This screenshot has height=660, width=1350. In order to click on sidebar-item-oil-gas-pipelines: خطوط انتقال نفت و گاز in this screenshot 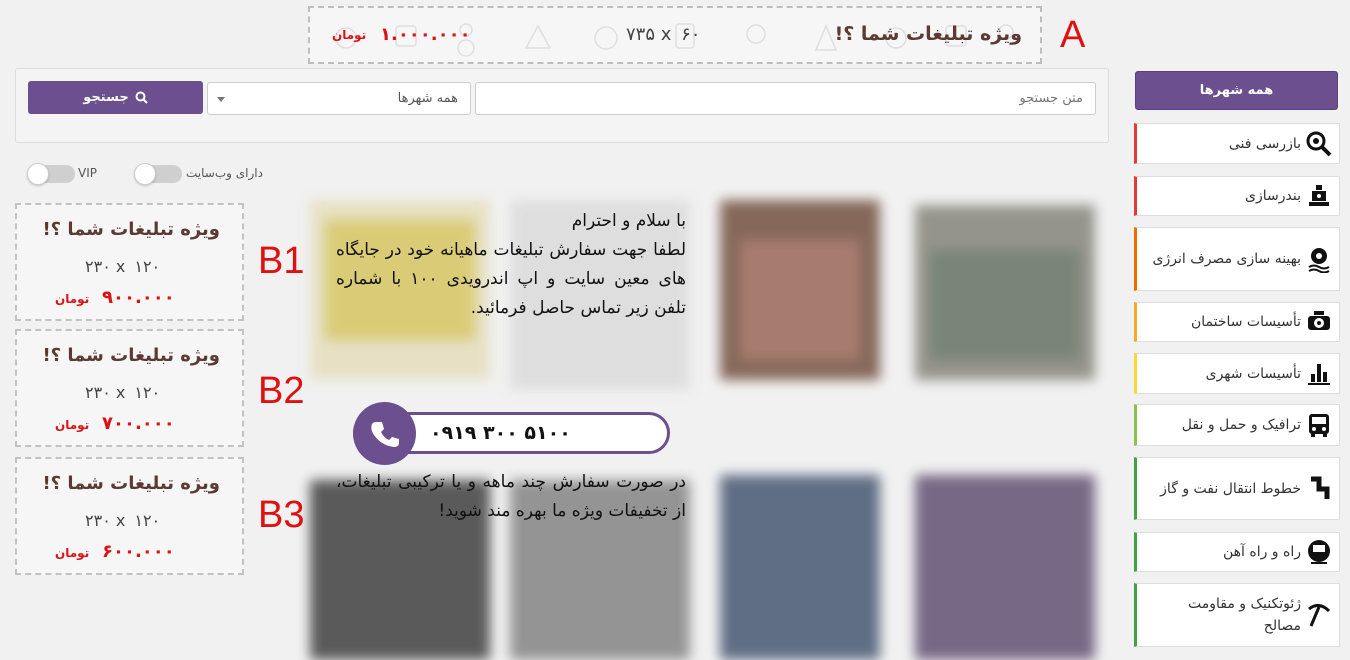, I will do `click(1237, 488)`.